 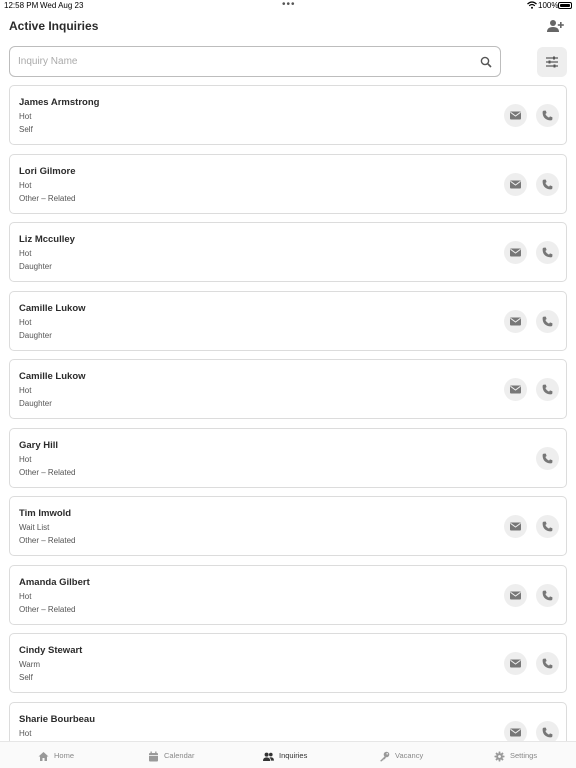 What do you see at coordinates (43, 756) in the screenshot?
I see `home-icon` at bounding box center [43, 756].